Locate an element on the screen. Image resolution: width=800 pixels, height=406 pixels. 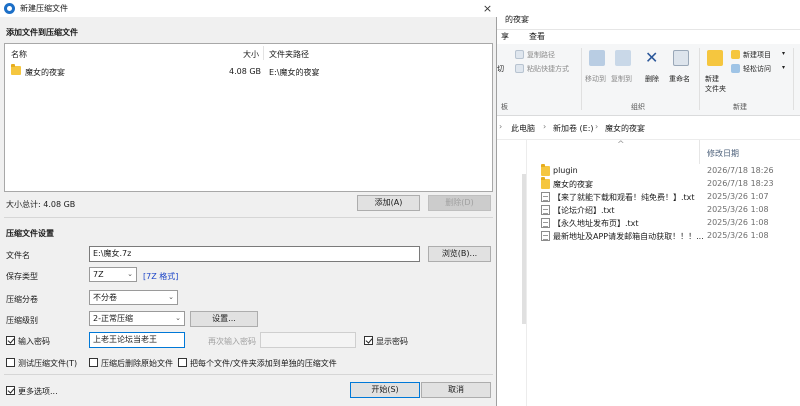
list-item-size: 4.08 GB is located at coordinates (245, 71).